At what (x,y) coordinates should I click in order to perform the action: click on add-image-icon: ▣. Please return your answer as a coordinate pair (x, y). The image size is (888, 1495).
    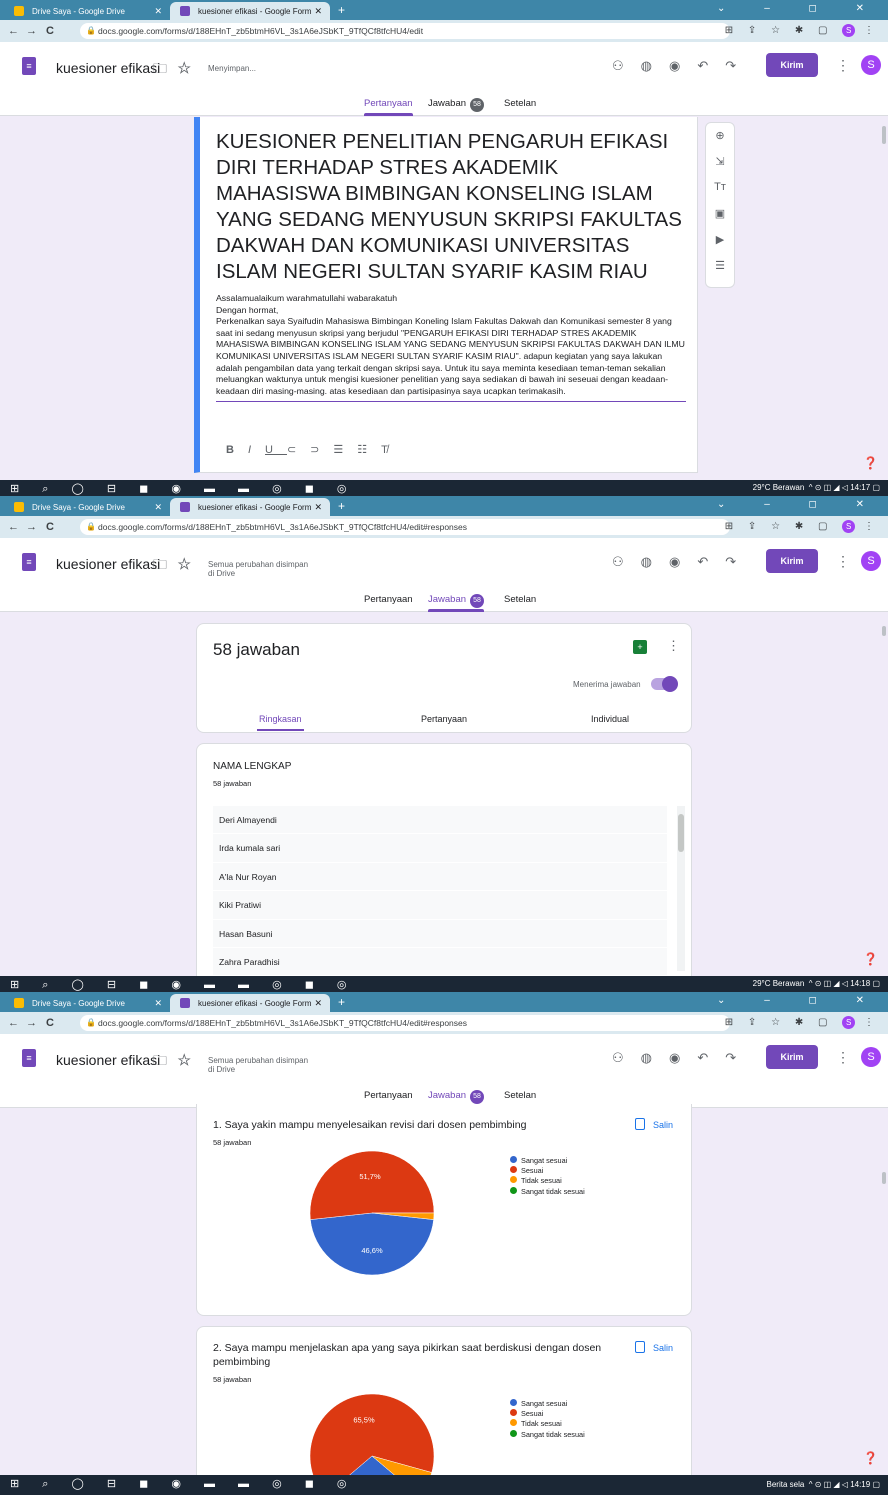
    Looking at the image, I should click on (720, 214).